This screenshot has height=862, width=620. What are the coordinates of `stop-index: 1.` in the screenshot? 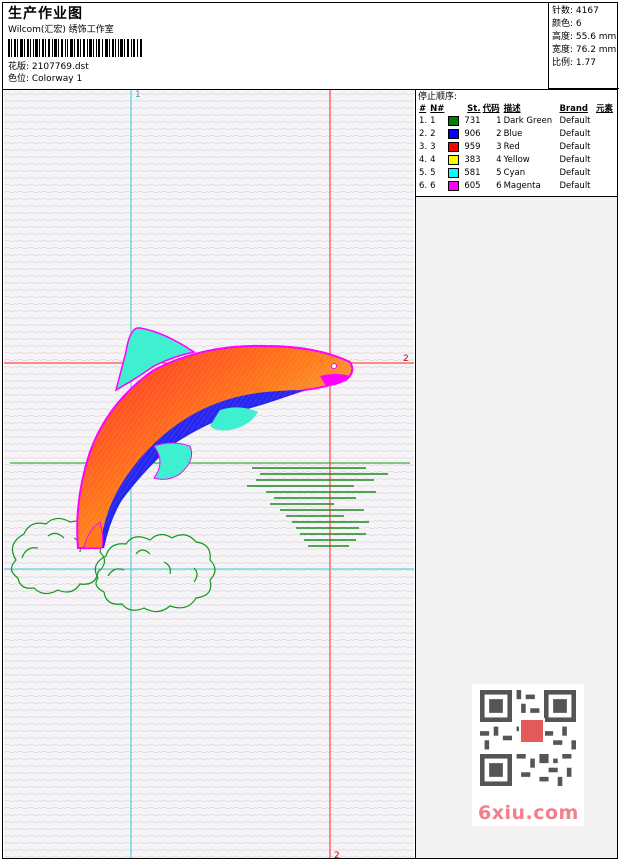 It's located at (423, 121).